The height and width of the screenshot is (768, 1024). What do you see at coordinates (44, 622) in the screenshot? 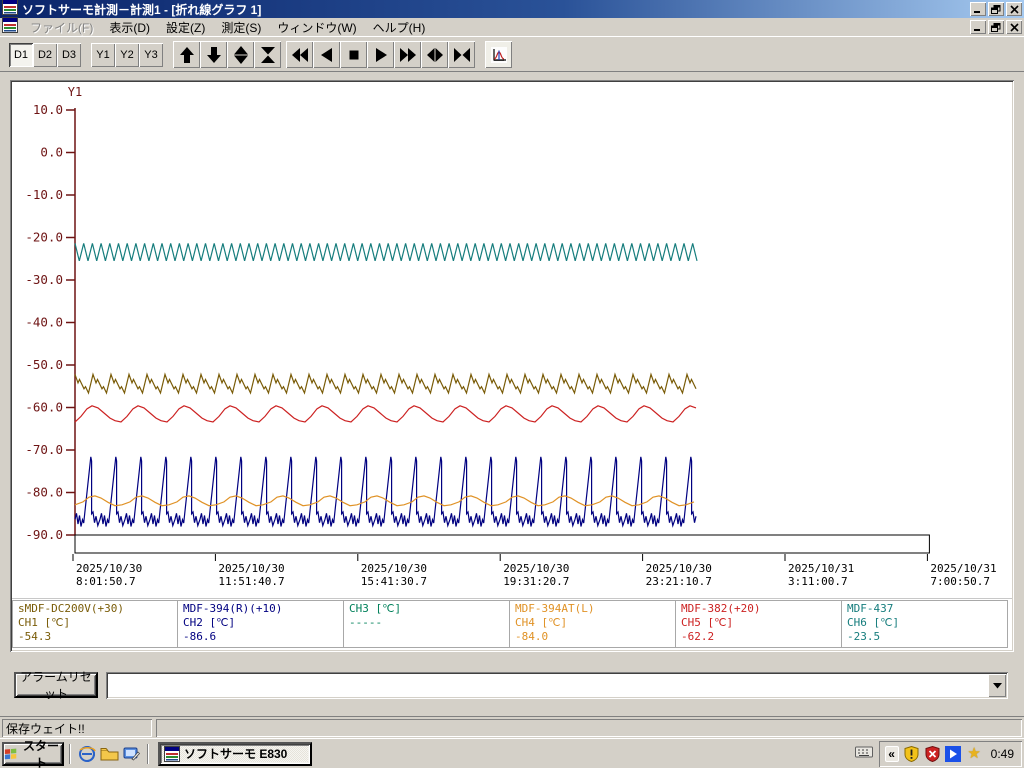
I see `channel-label: CH1 [℃]` at bounding box center [44, 622].